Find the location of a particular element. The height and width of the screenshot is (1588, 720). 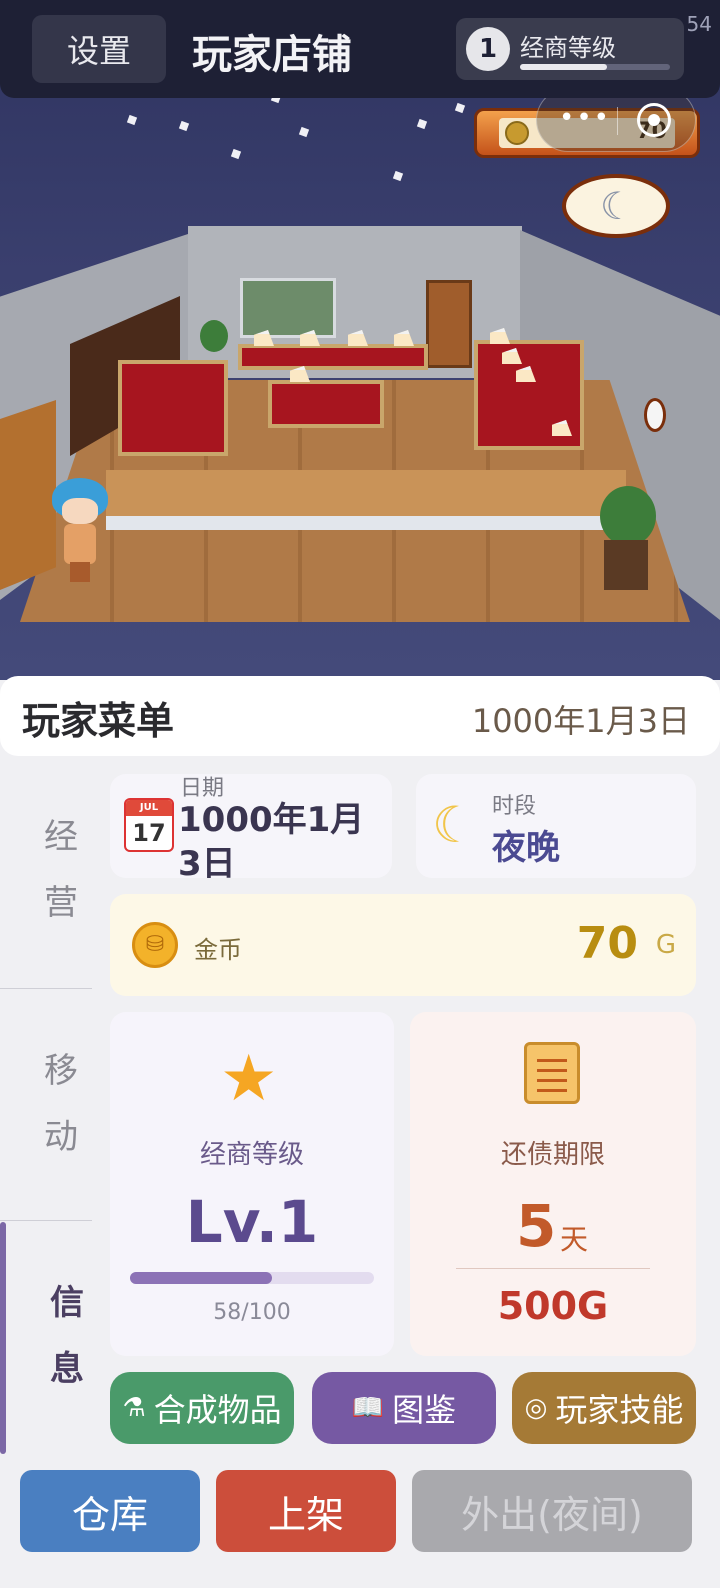

coin-icon is located at coordinates (517, 133).